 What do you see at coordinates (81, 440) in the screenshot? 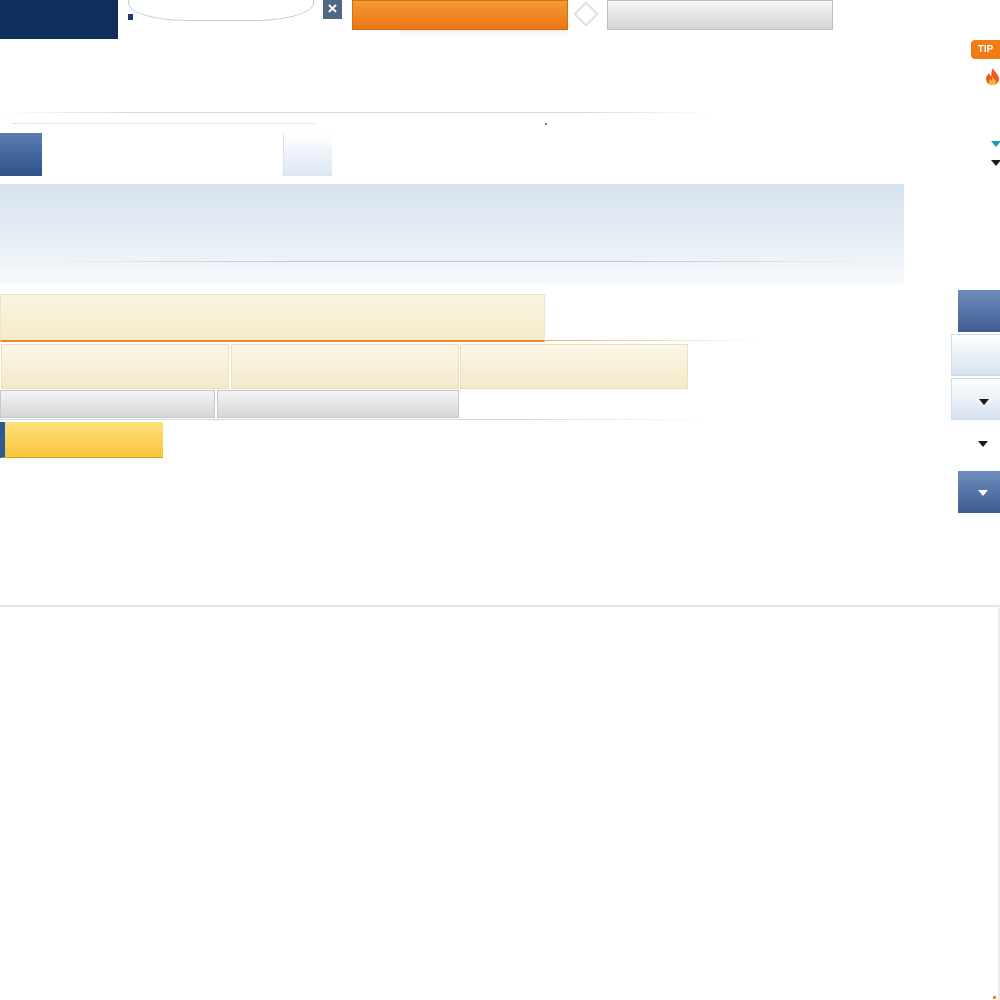
I see `highlight-button` at bounding box center [81, 440].